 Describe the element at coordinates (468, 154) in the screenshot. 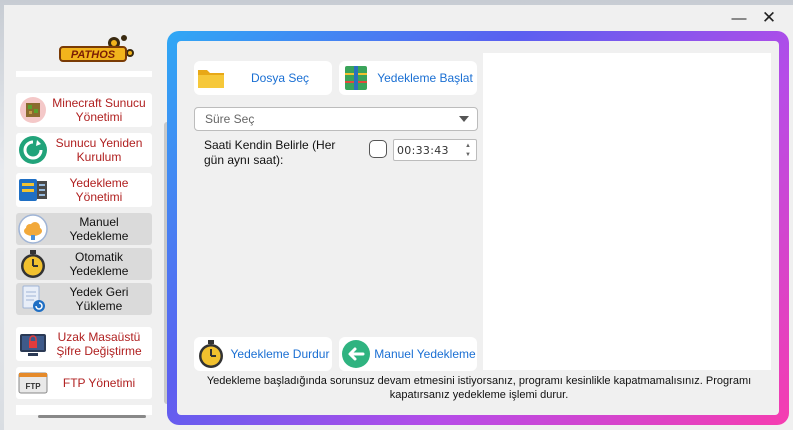

I see `spin-down-icon: ▼` at that location.